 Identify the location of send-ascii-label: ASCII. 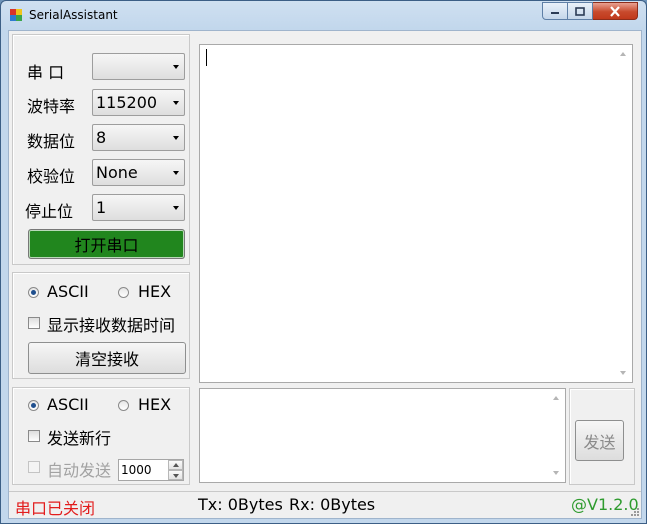
(68, 404).